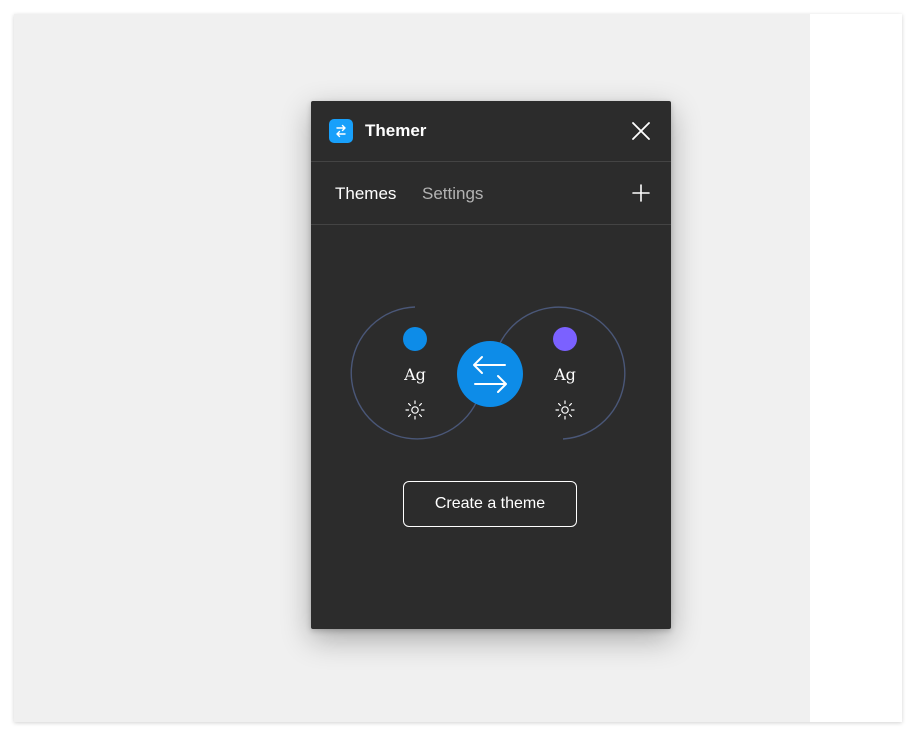 The height and width of the screenshot is (737, 917). What do you see at coordinates (341, 131) in the screenshot?
I see `themer-logo-icon` at bounding box center [341, 131].